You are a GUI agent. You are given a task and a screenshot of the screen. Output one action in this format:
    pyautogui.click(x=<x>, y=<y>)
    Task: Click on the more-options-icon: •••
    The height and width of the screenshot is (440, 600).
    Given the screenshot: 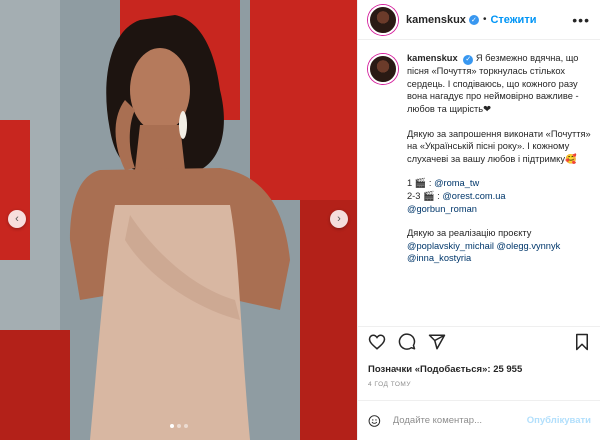 What is the action you would take?
    pyautogui.click(x=581, y=20)
    